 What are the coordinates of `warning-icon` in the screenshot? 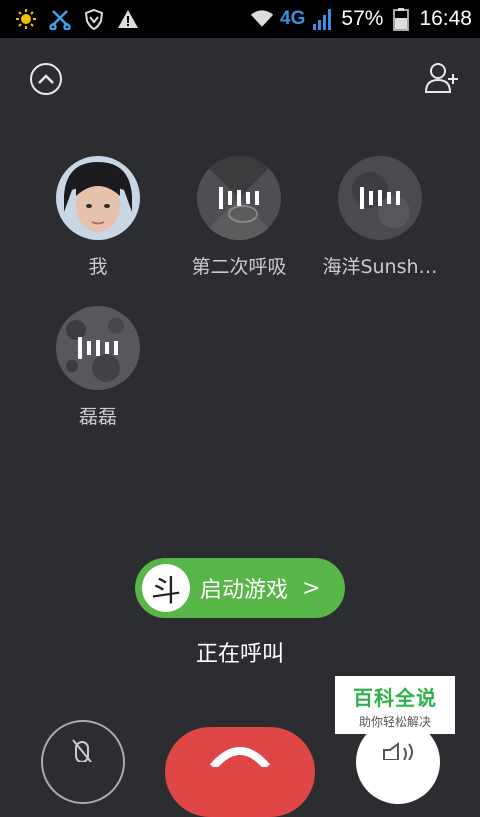 It's located at (128, 19).